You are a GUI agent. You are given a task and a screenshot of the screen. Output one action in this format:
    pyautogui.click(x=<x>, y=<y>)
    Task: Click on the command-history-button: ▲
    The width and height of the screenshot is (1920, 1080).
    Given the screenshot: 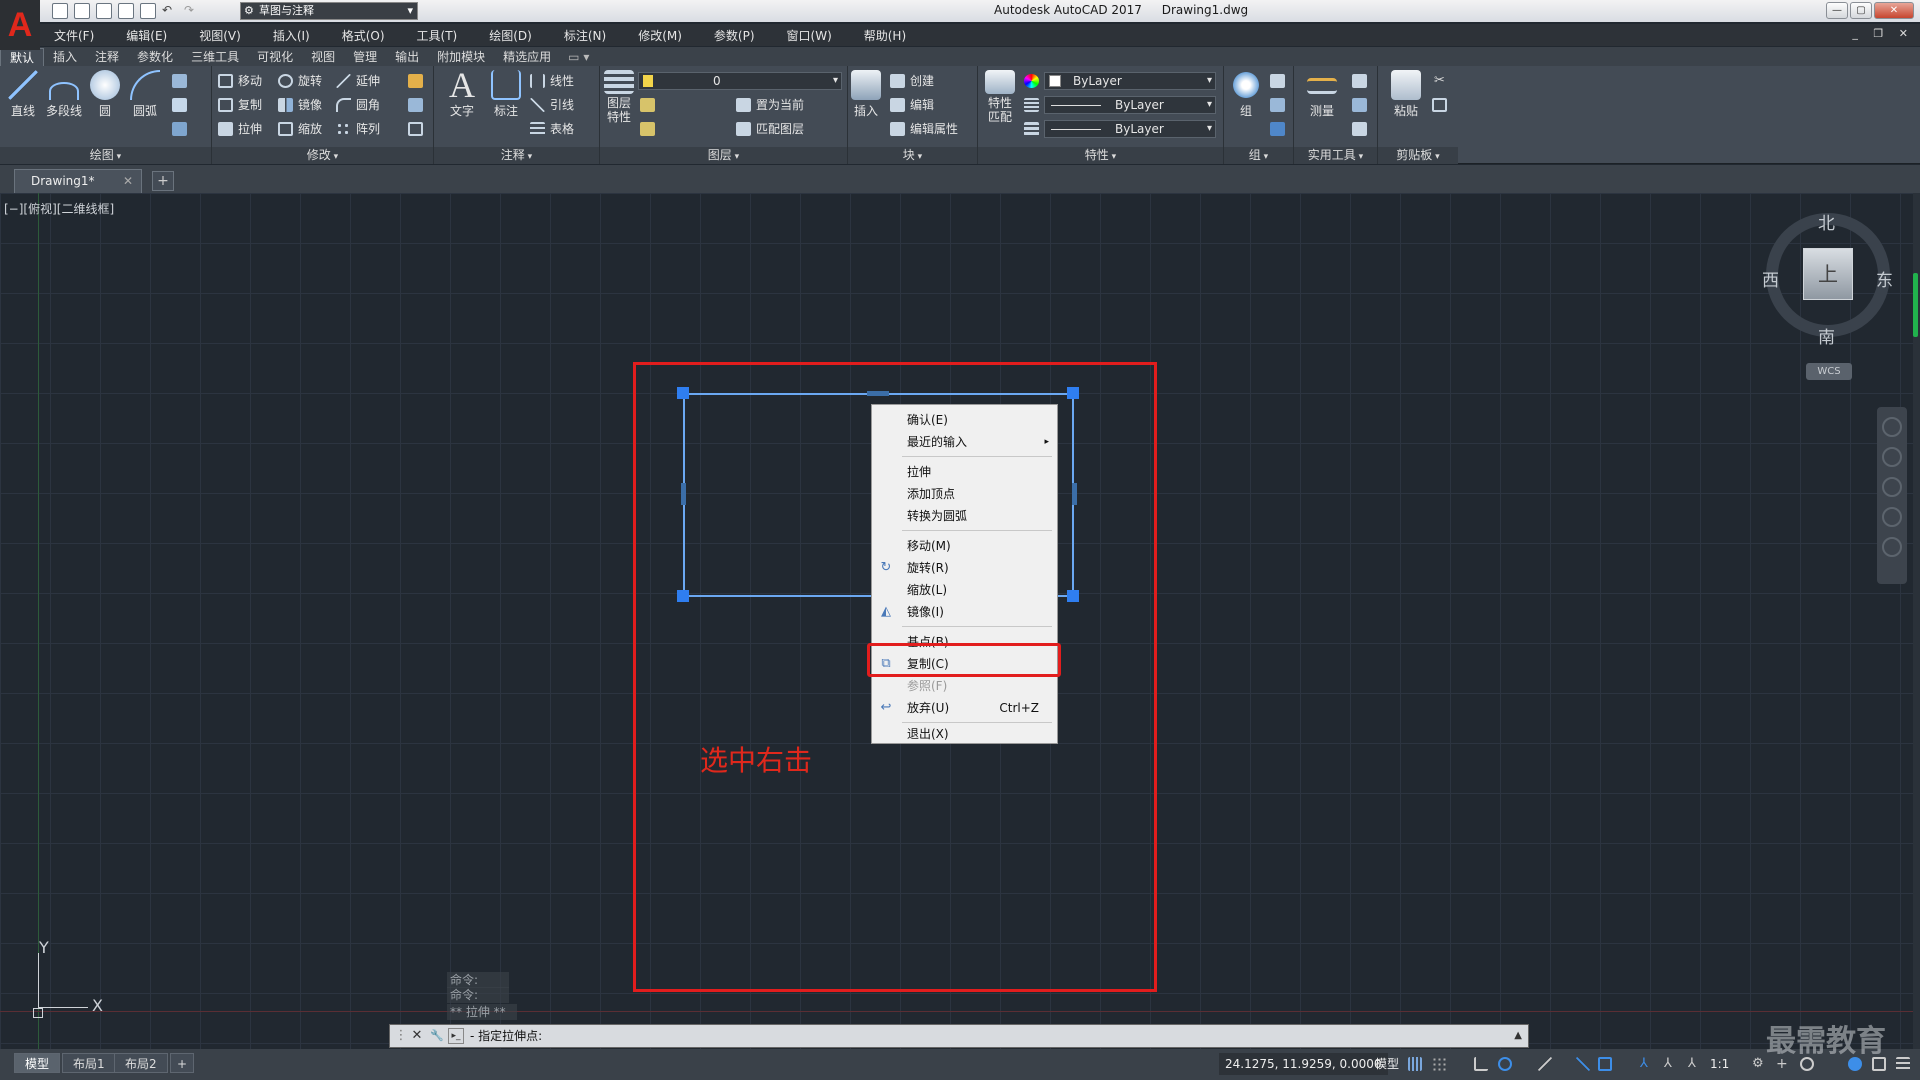 What is the action you would take?
    pyautogui.click(x=1518, y=1036)
    